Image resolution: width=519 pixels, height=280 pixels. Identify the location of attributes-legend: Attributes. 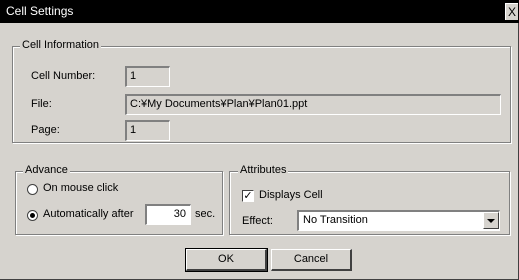
(263, 170).